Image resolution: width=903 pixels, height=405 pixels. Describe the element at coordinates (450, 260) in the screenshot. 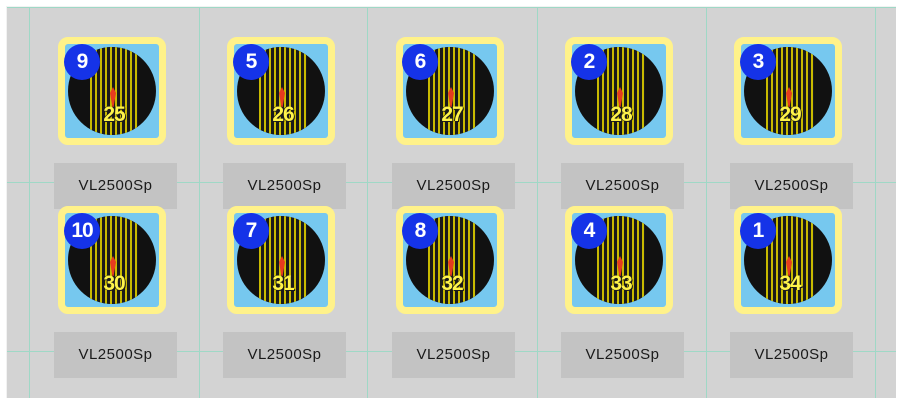

I see `fixture-tile: 32 8` at that location.